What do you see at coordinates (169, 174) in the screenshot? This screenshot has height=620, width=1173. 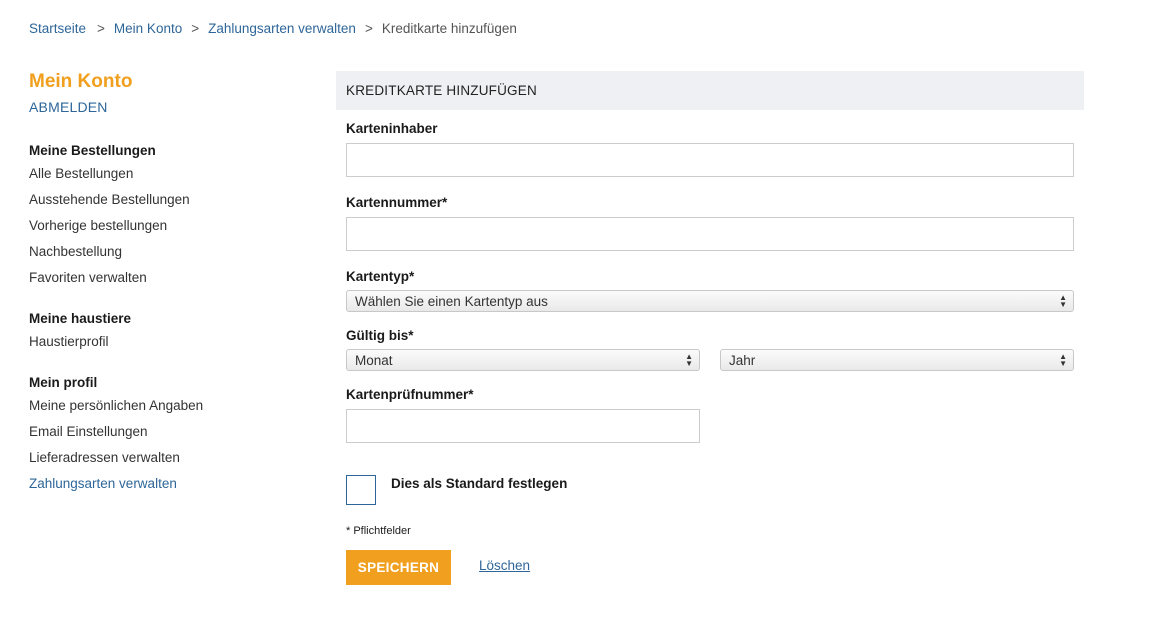 I see `sidebar-item-all-orders: Alle Bestellungen` at bounding box center [169, 174].